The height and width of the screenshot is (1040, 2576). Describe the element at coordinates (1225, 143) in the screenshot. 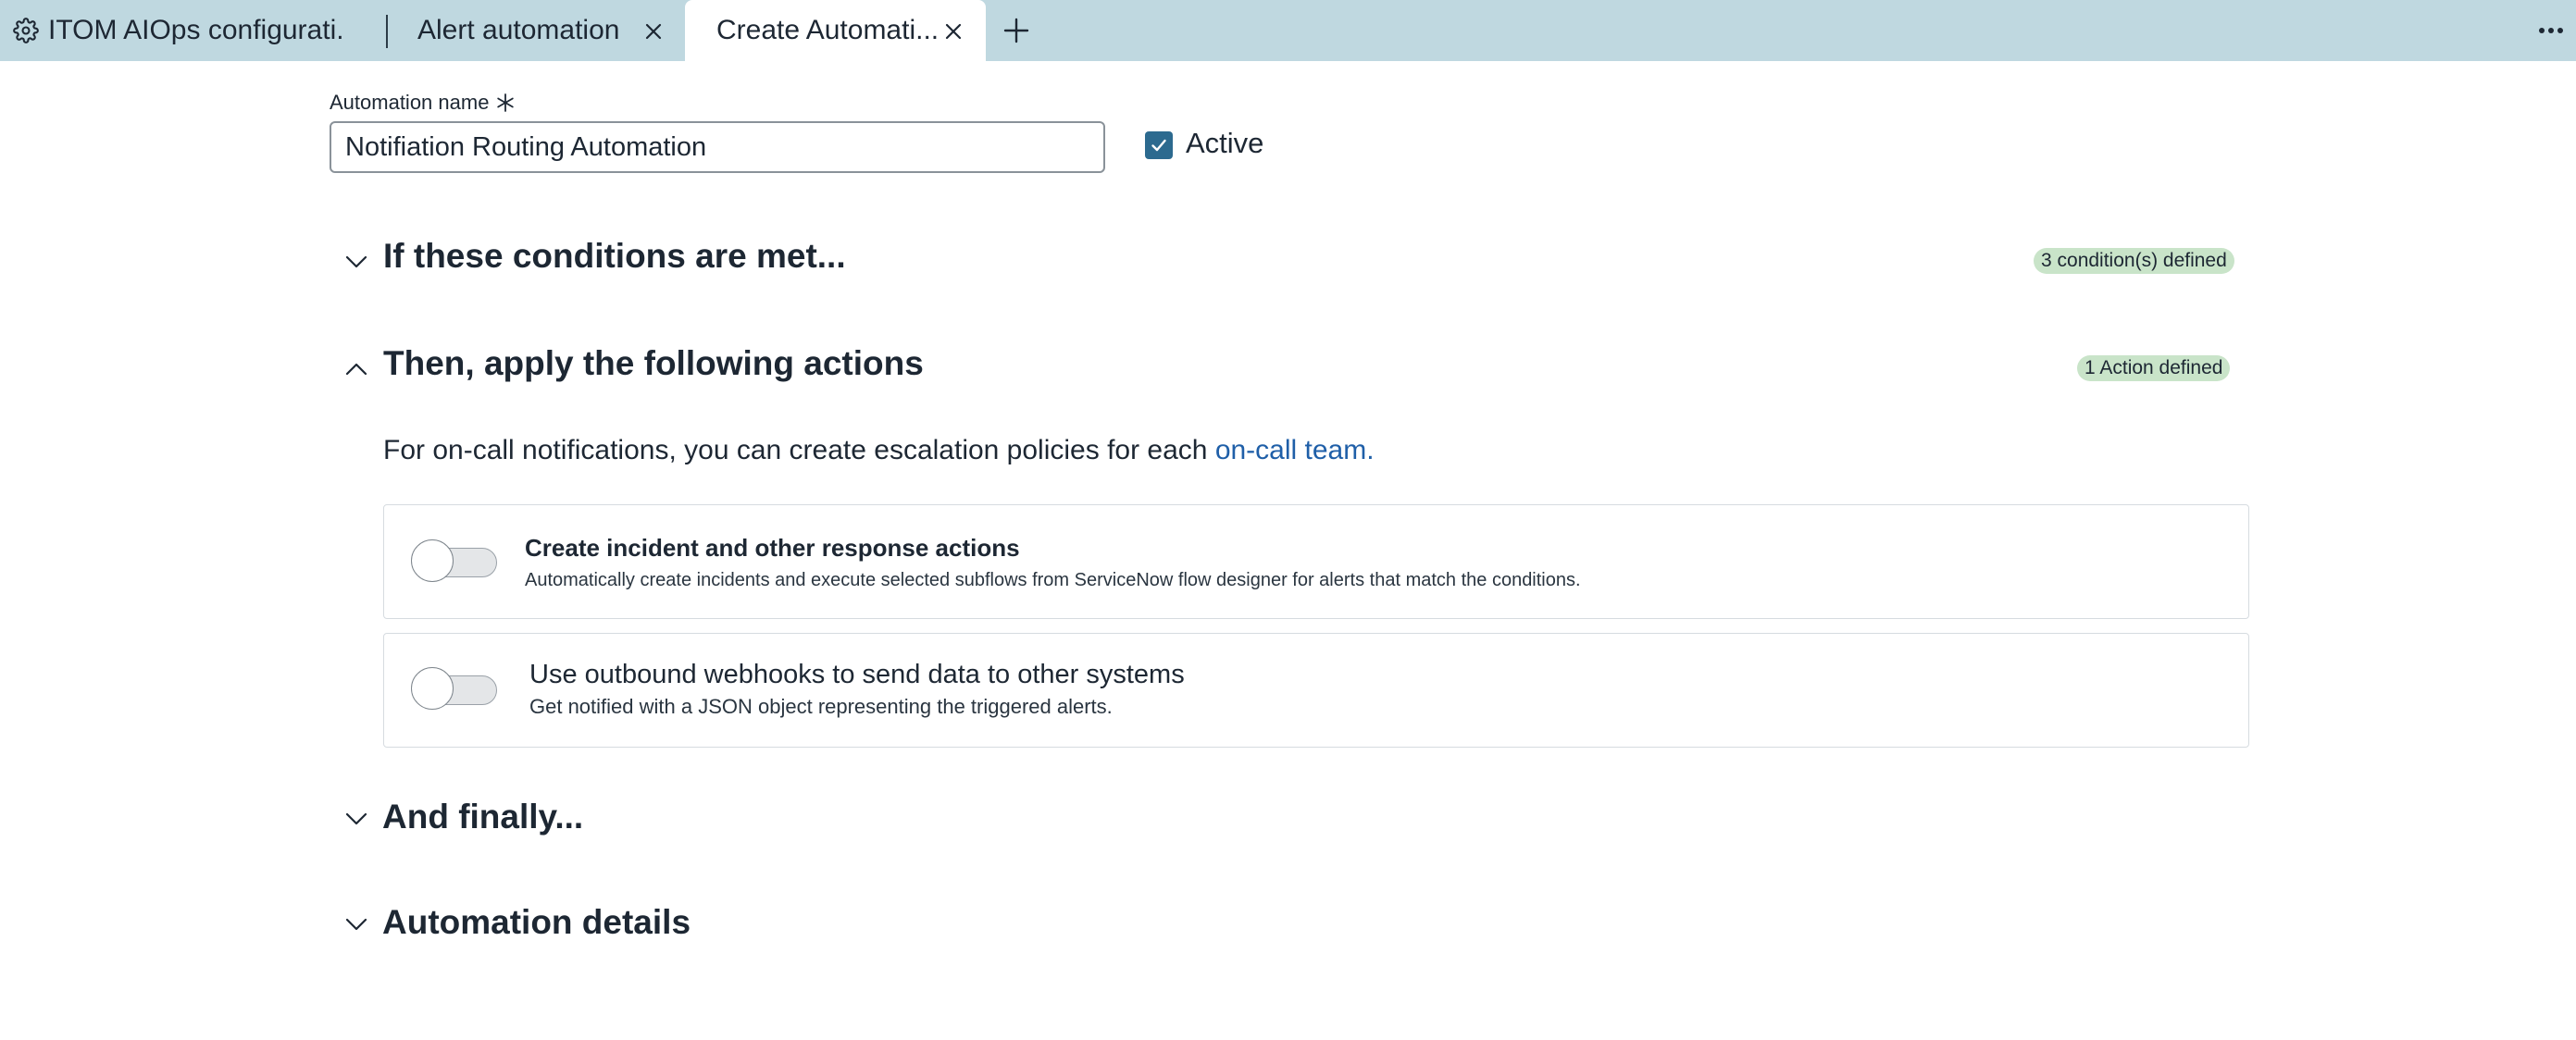

I see `active-label: Active` at that location.